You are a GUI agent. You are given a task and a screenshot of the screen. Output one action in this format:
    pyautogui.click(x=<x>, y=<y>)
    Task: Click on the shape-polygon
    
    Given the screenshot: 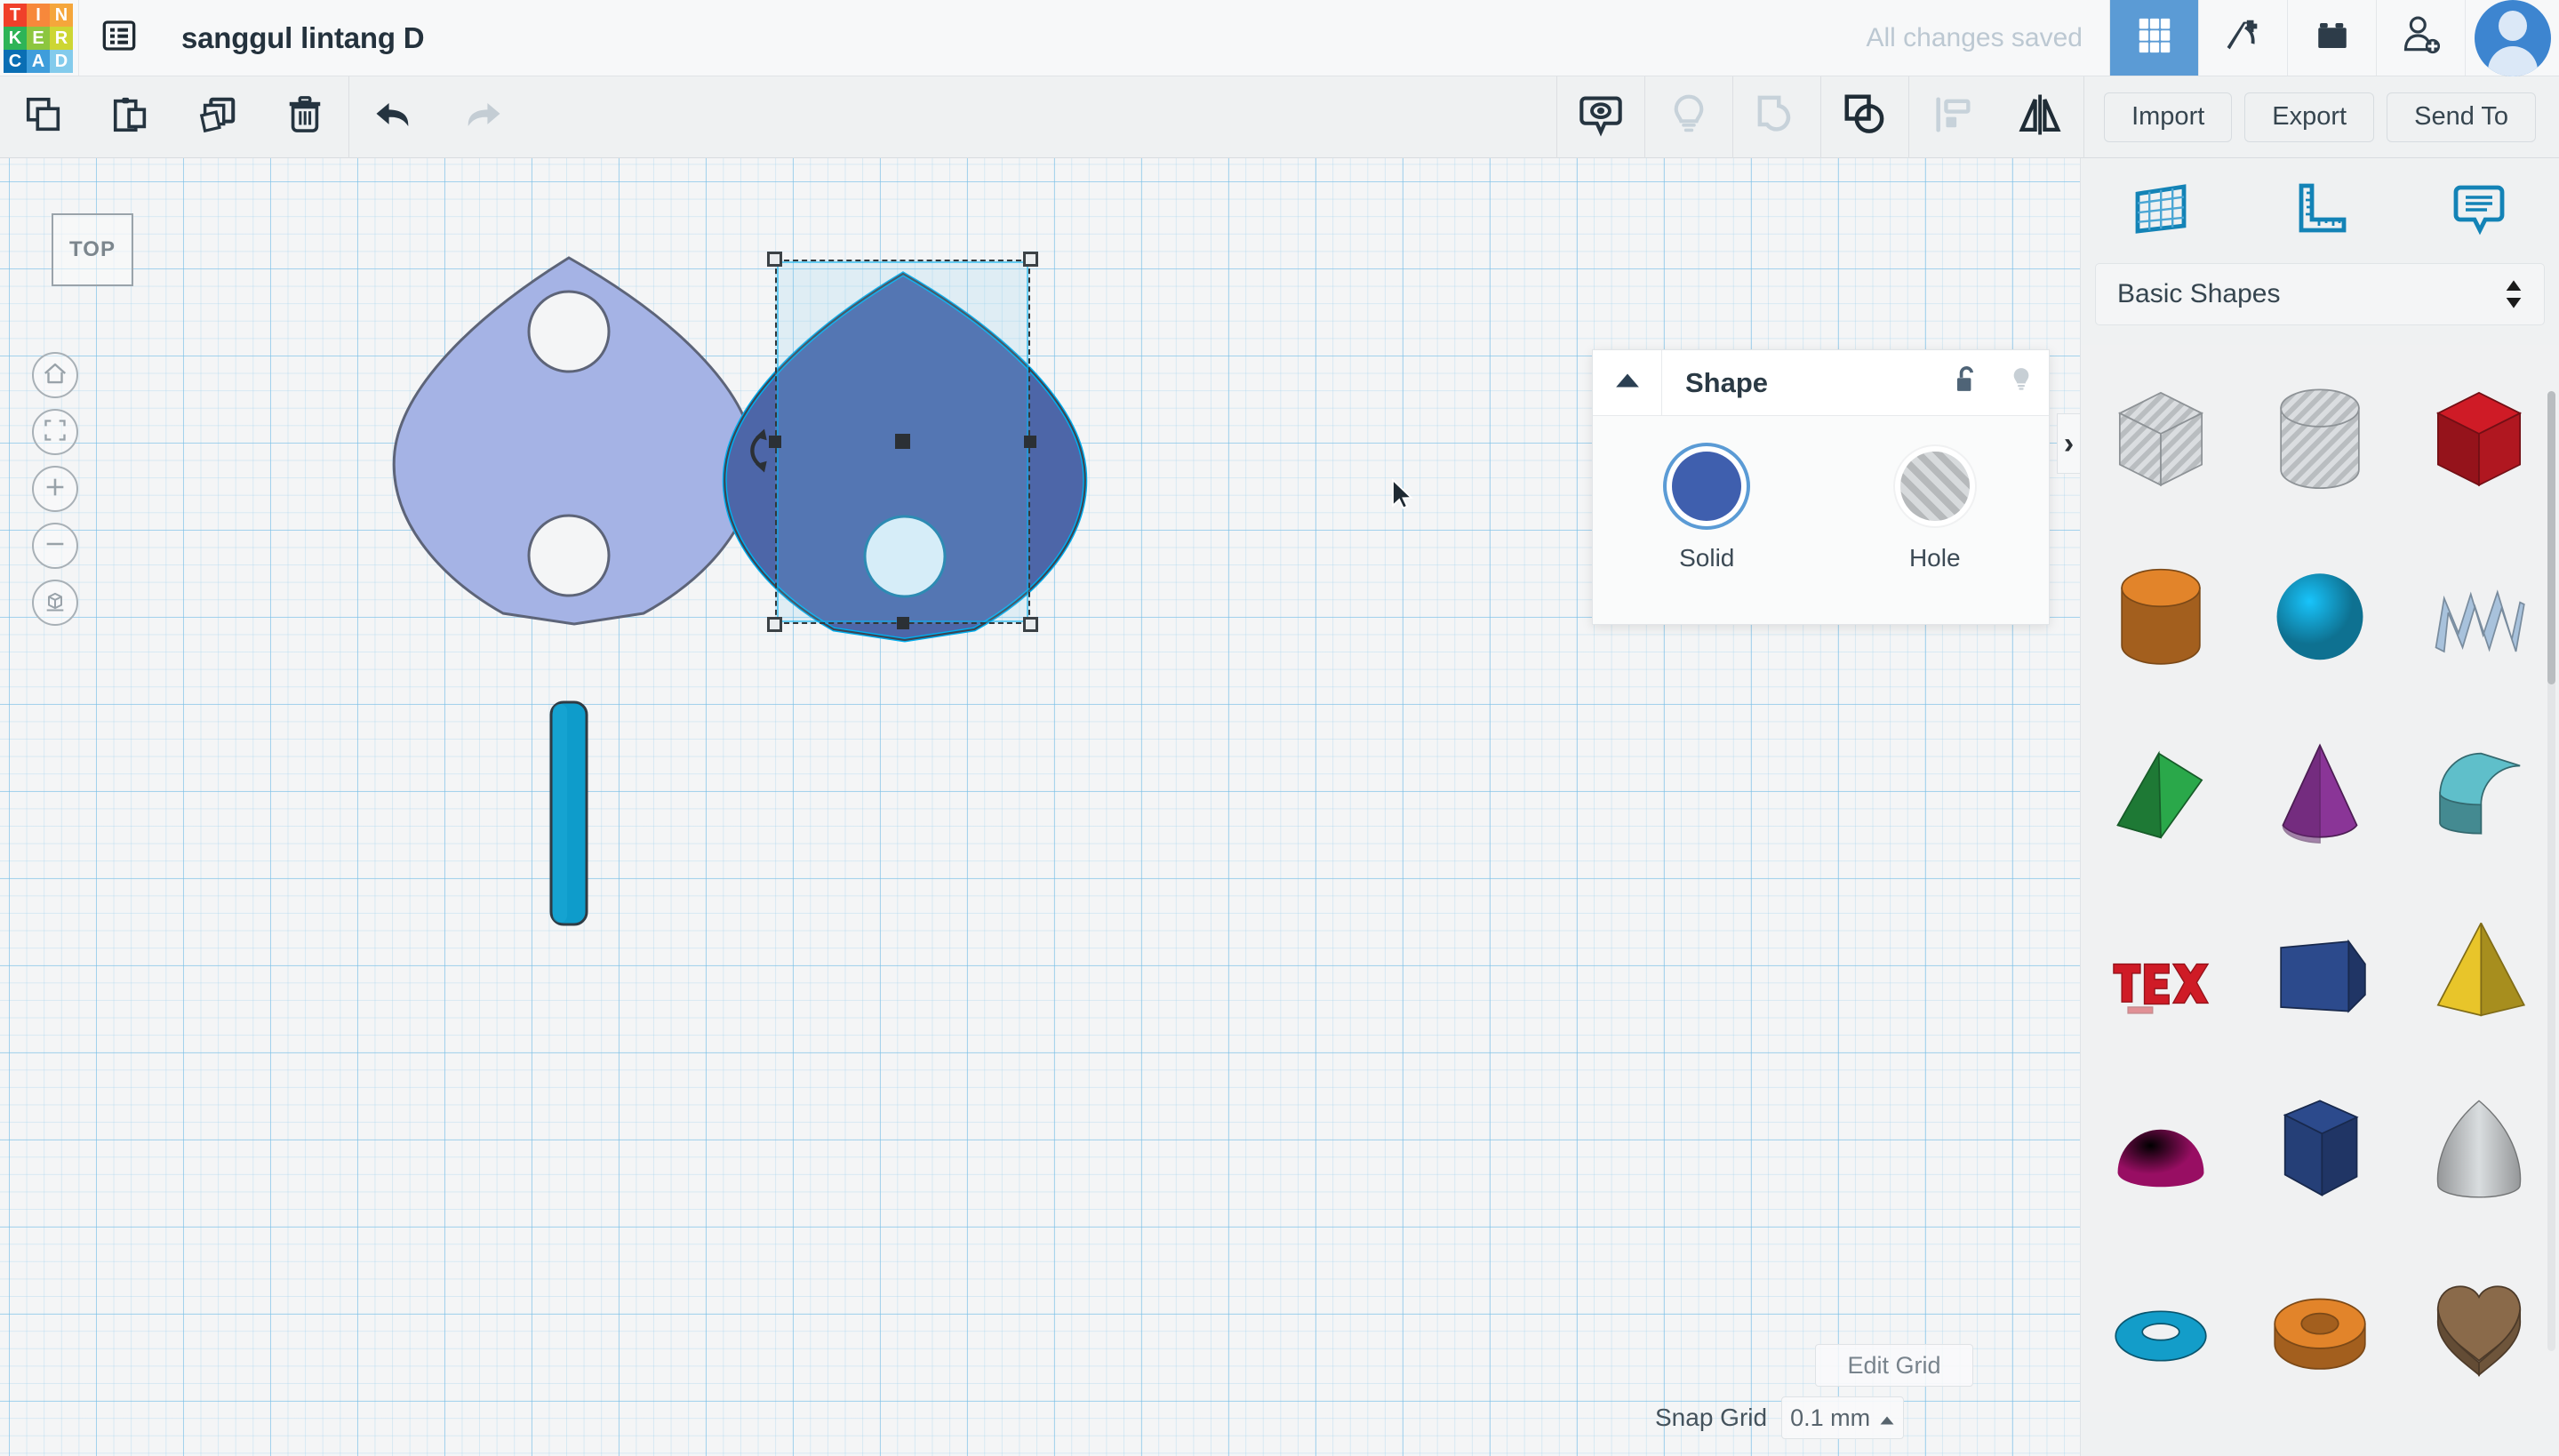 What is the action you would take?
    pyautogui.click(x=2320, y=1145)
    